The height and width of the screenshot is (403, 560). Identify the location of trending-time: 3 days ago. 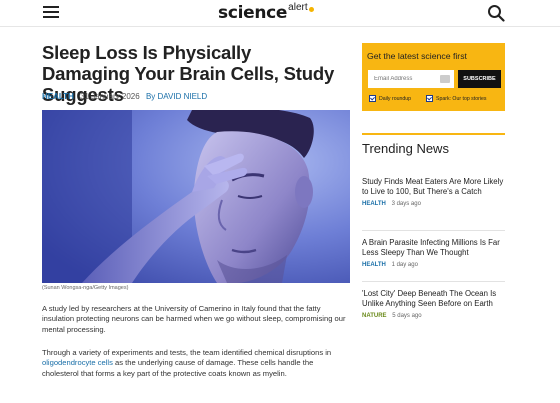
(406, 204).